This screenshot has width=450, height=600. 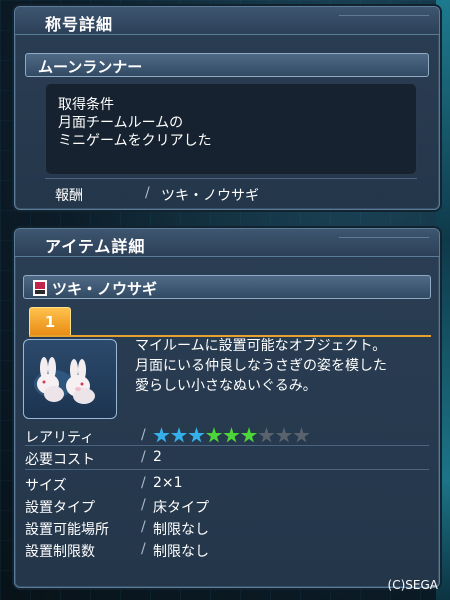 What do you see at coordinates (64, 380) in the screenshot?
I see `rabbit-plush-icon` at bounding box center [64, 380].